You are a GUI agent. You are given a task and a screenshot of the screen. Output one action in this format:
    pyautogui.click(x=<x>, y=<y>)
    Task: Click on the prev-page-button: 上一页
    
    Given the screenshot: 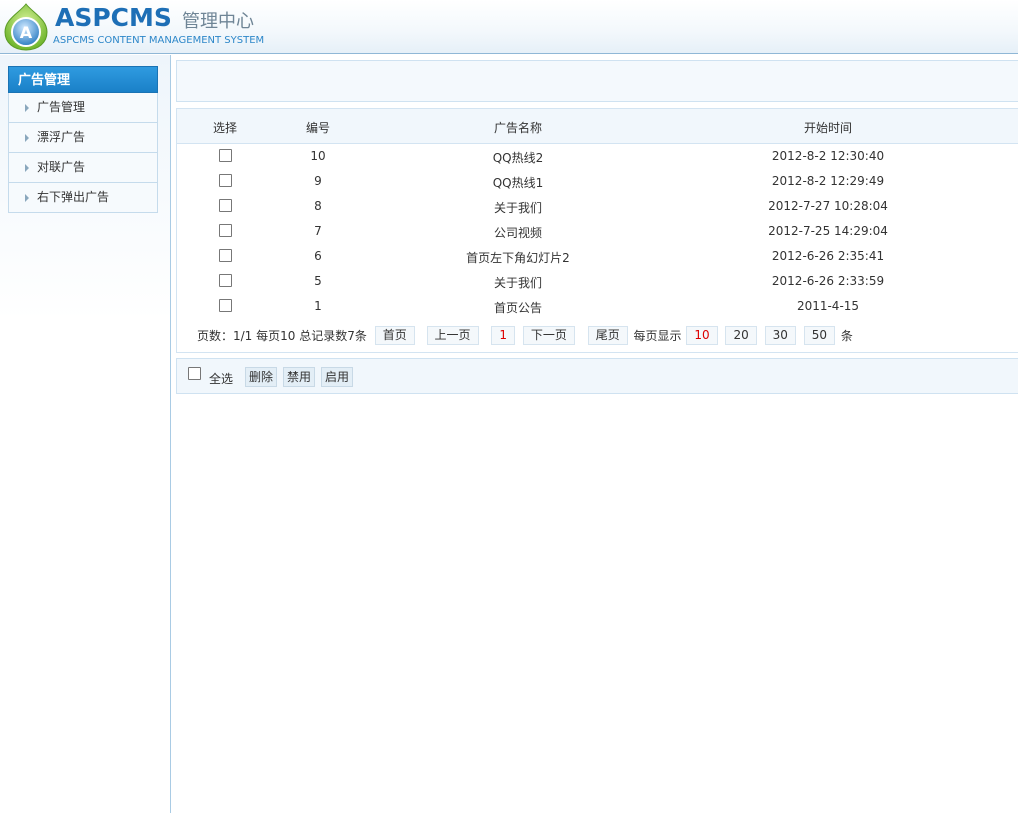 What is the action you would take?
    pyautogui.click(x=452, y=335)
    